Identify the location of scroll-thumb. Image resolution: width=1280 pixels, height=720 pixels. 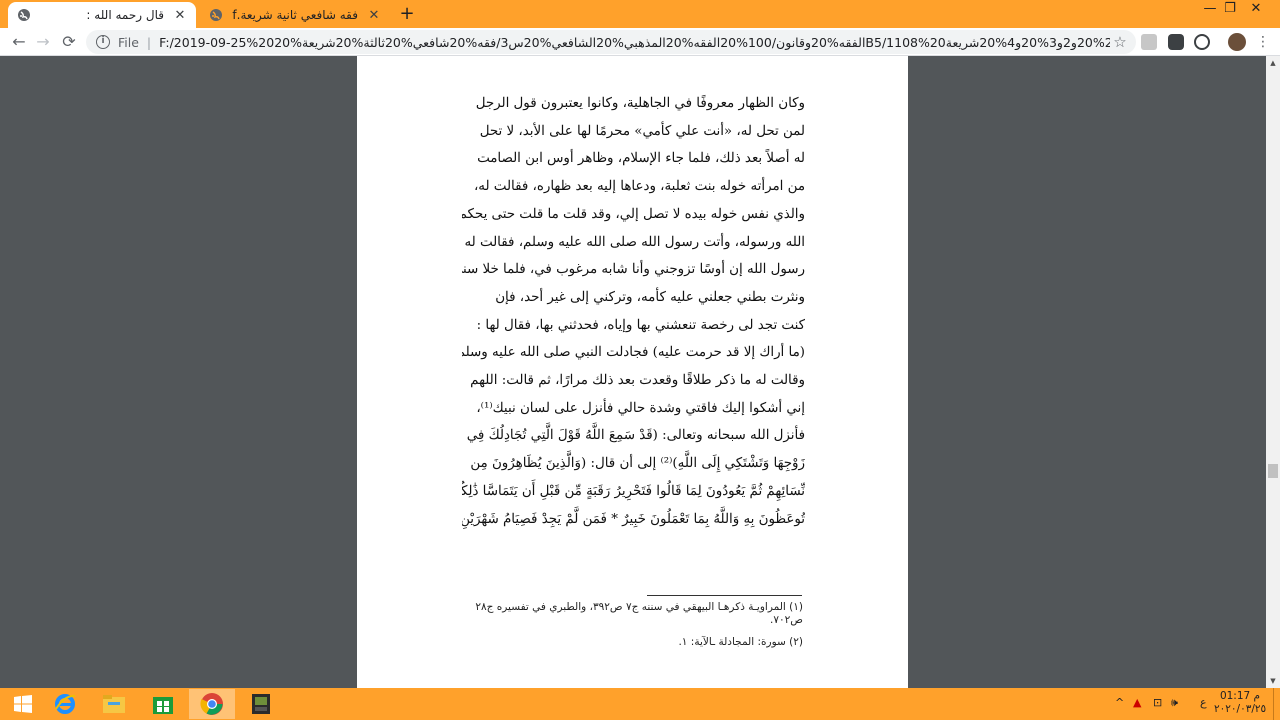
(1273, 471).